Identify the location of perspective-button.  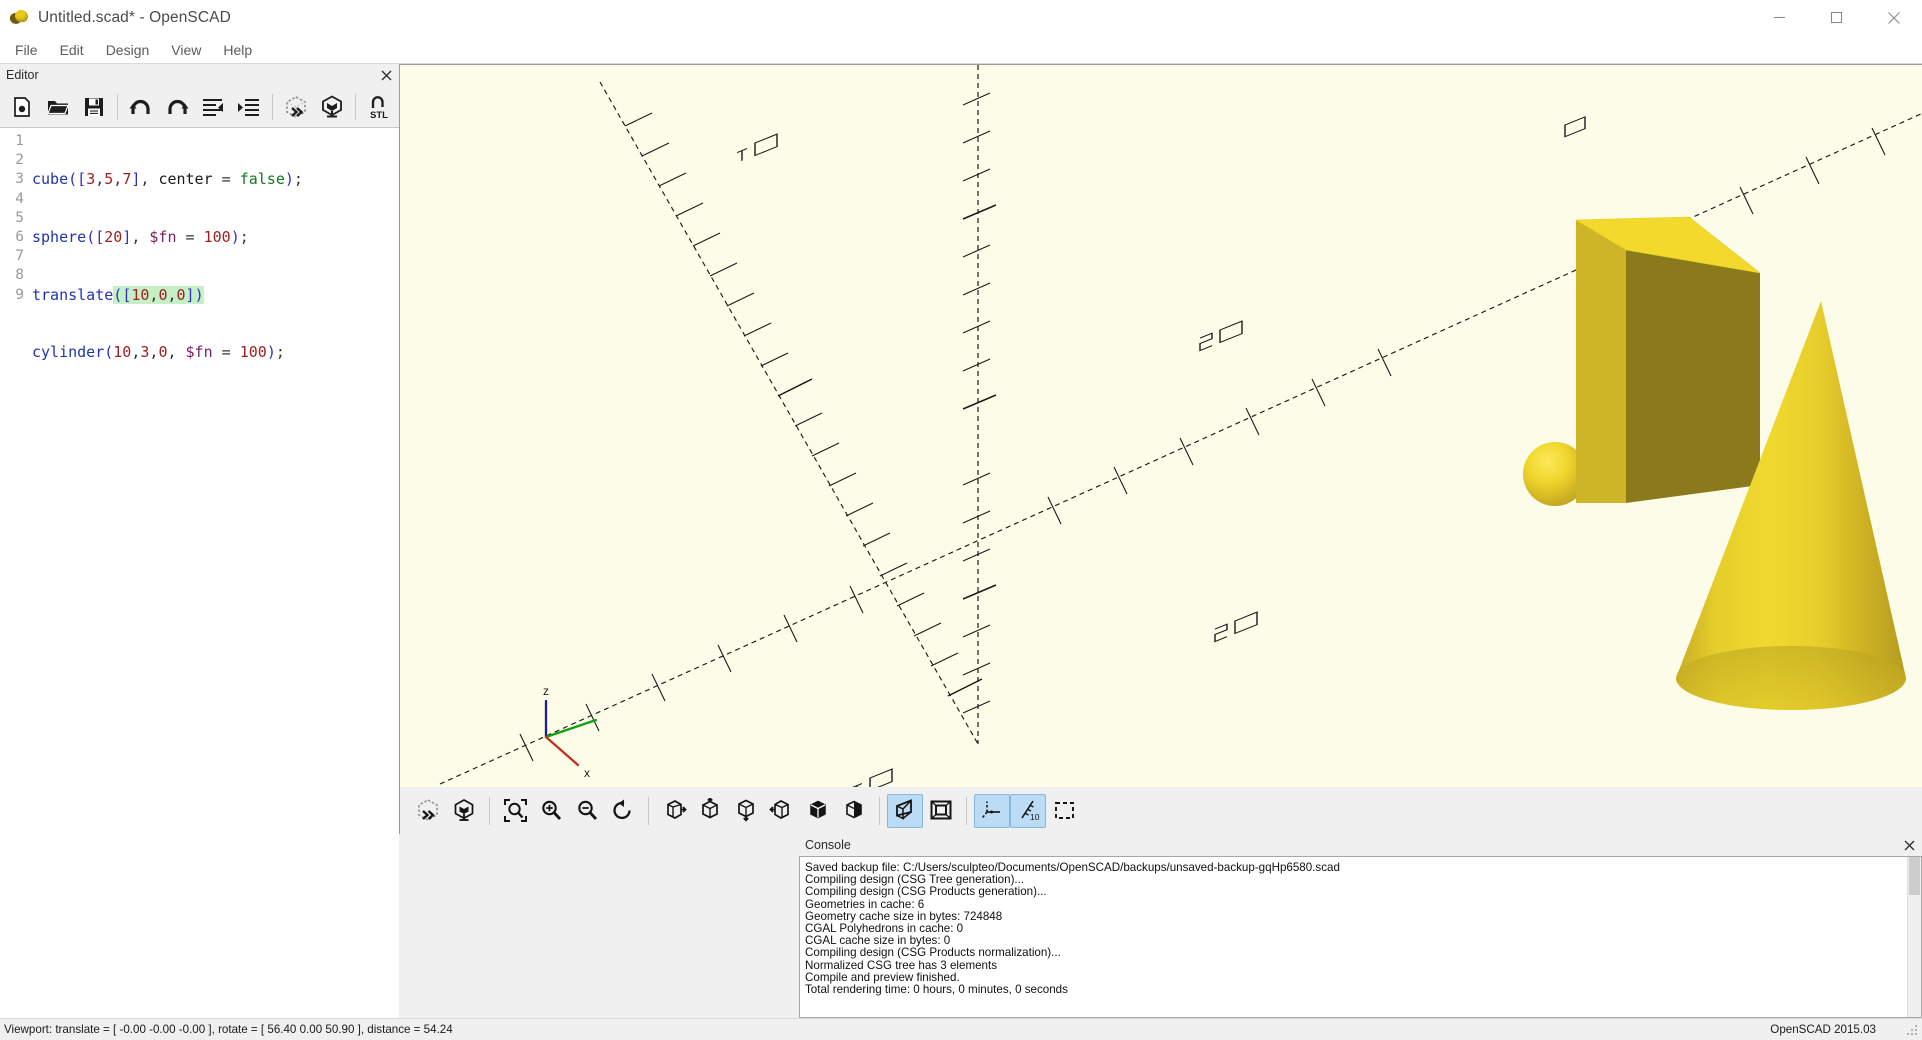
(905, 810).